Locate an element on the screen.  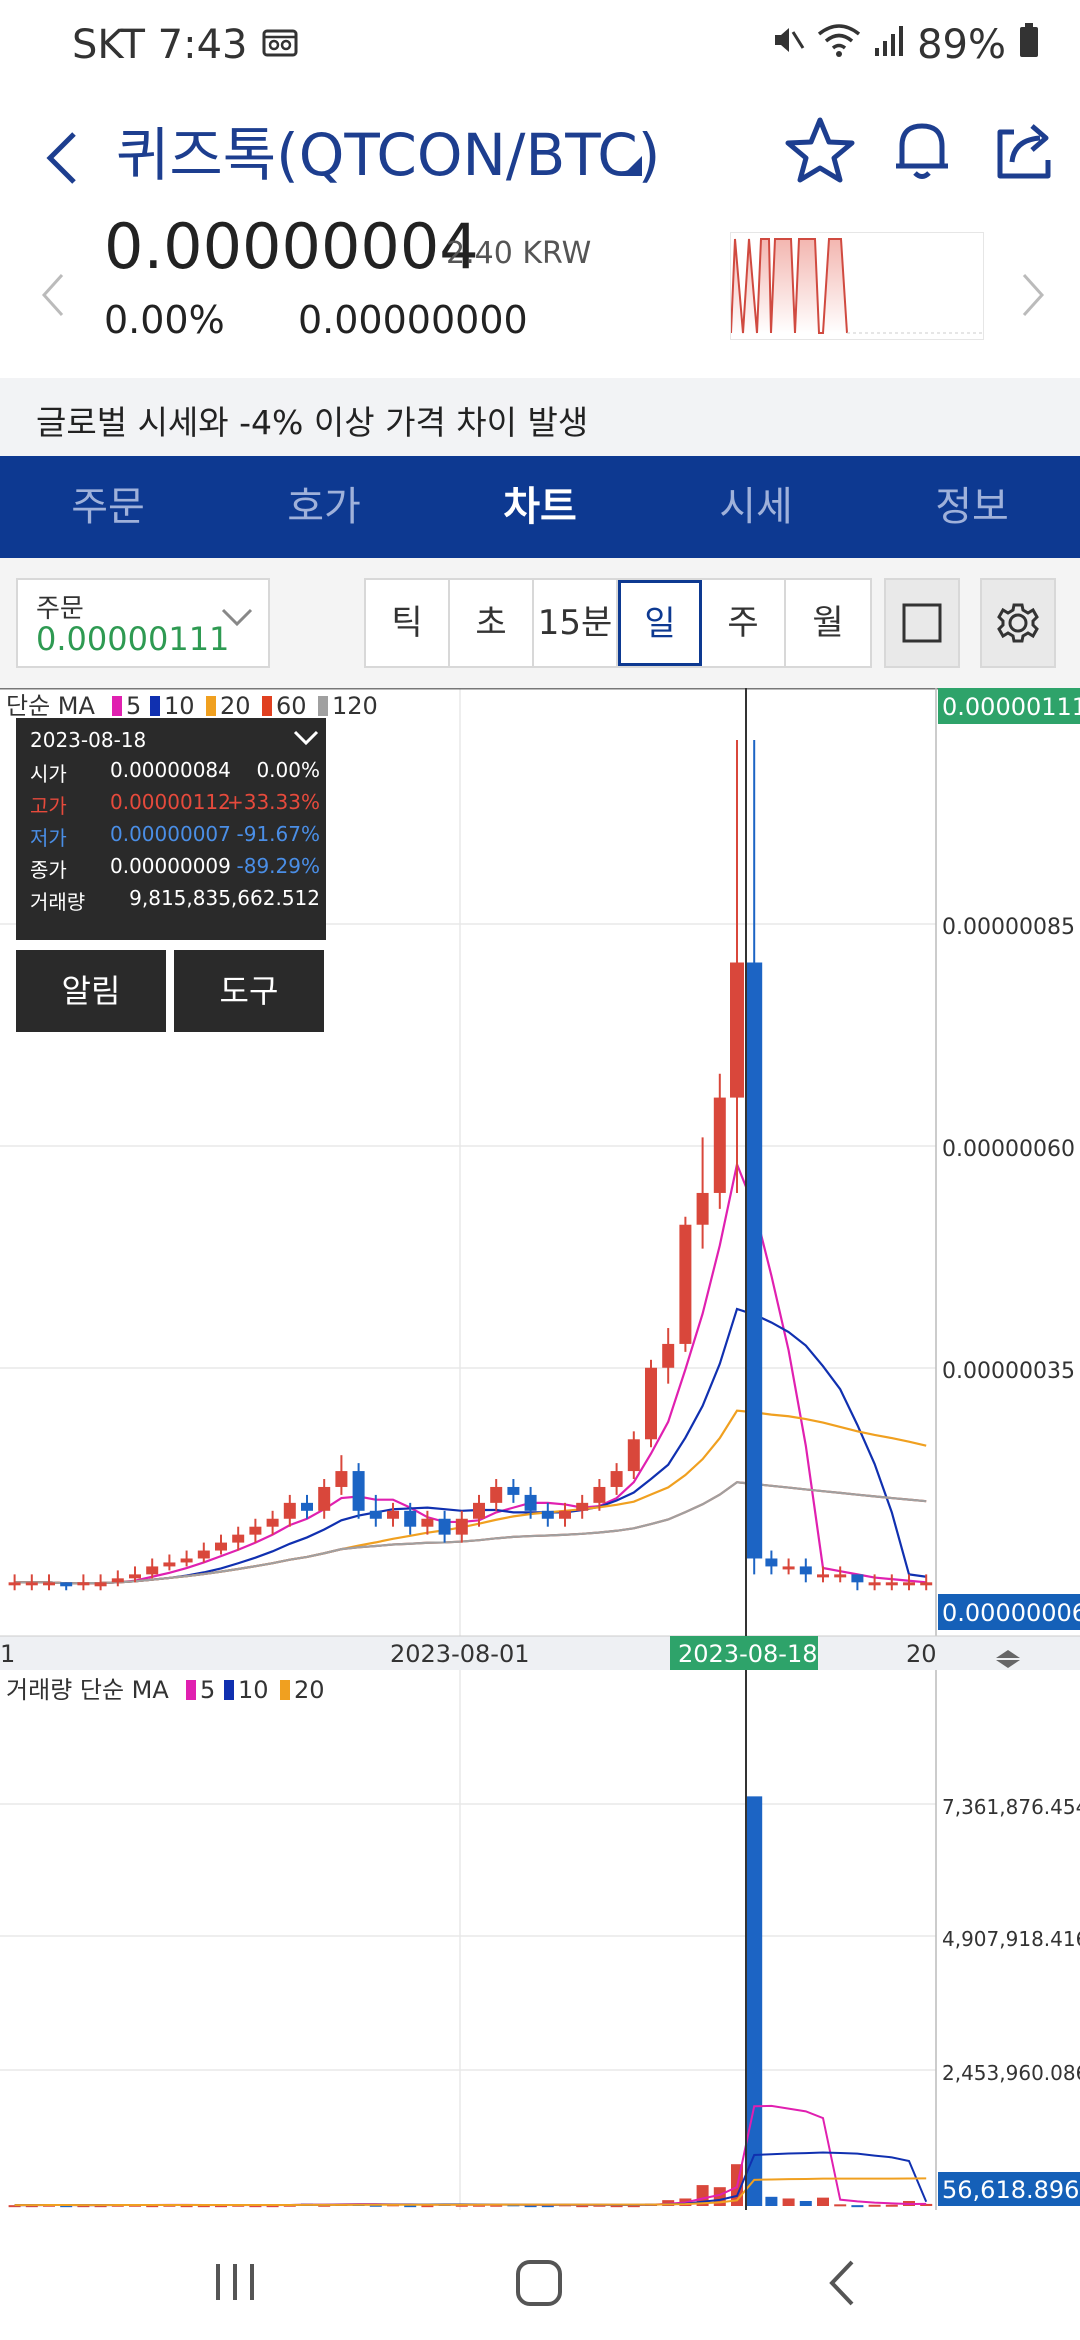
system-nav-bar is located at coordinates (540, 2275).